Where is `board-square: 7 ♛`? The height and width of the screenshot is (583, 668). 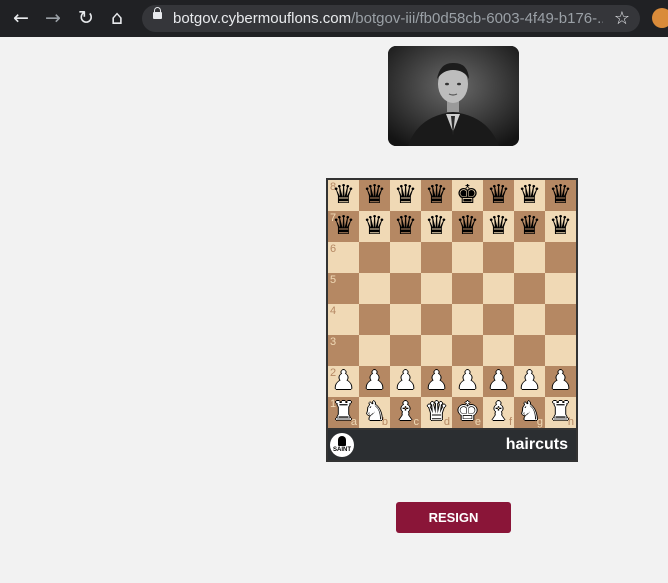
board-square: 7 ♛ is located at coordinates (343, 226).